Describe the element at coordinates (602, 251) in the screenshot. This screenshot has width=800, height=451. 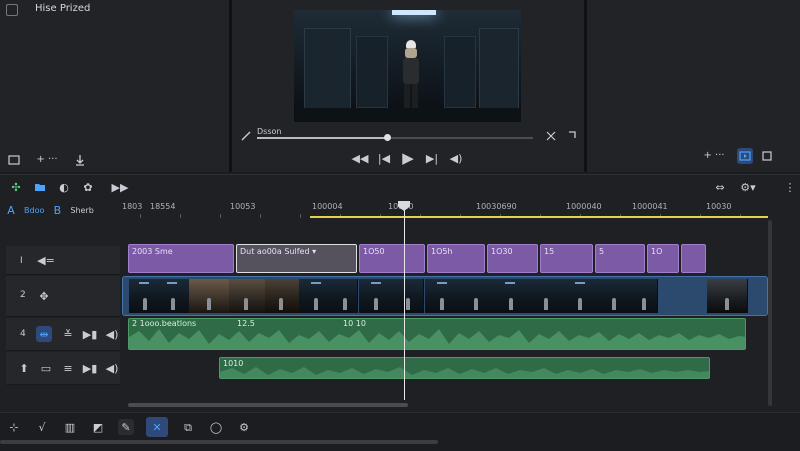
I see `title-clip-label: 5` at that location.